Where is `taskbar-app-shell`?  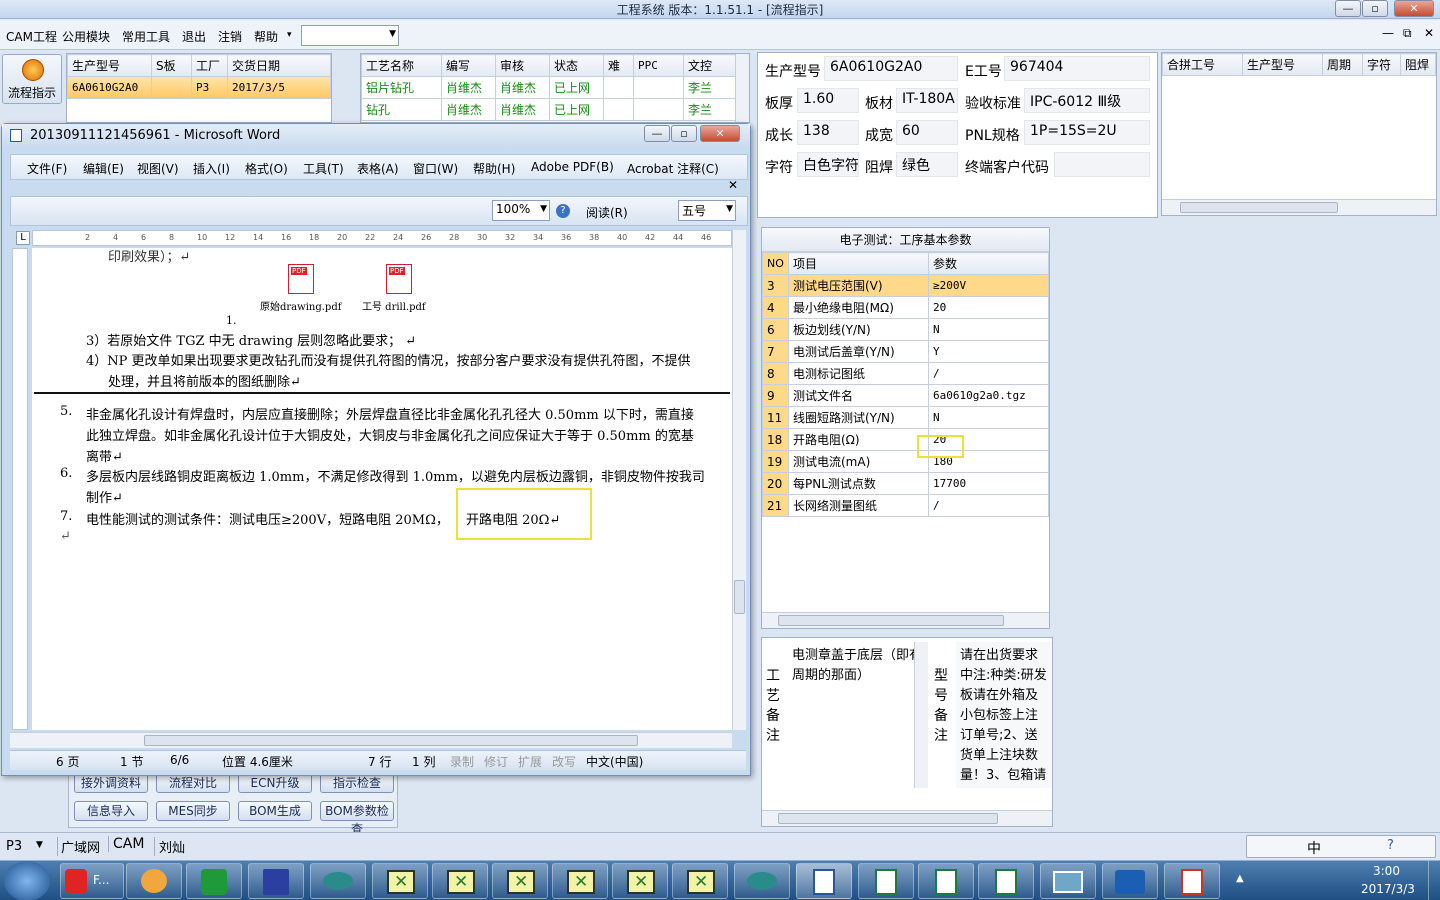 taskbar-app-shell is located at coordinates (154, 881).